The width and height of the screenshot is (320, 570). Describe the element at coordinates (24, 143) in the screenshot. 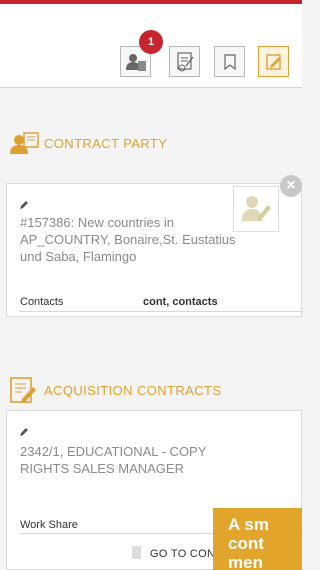

I see `contract-party-icon` at that location.